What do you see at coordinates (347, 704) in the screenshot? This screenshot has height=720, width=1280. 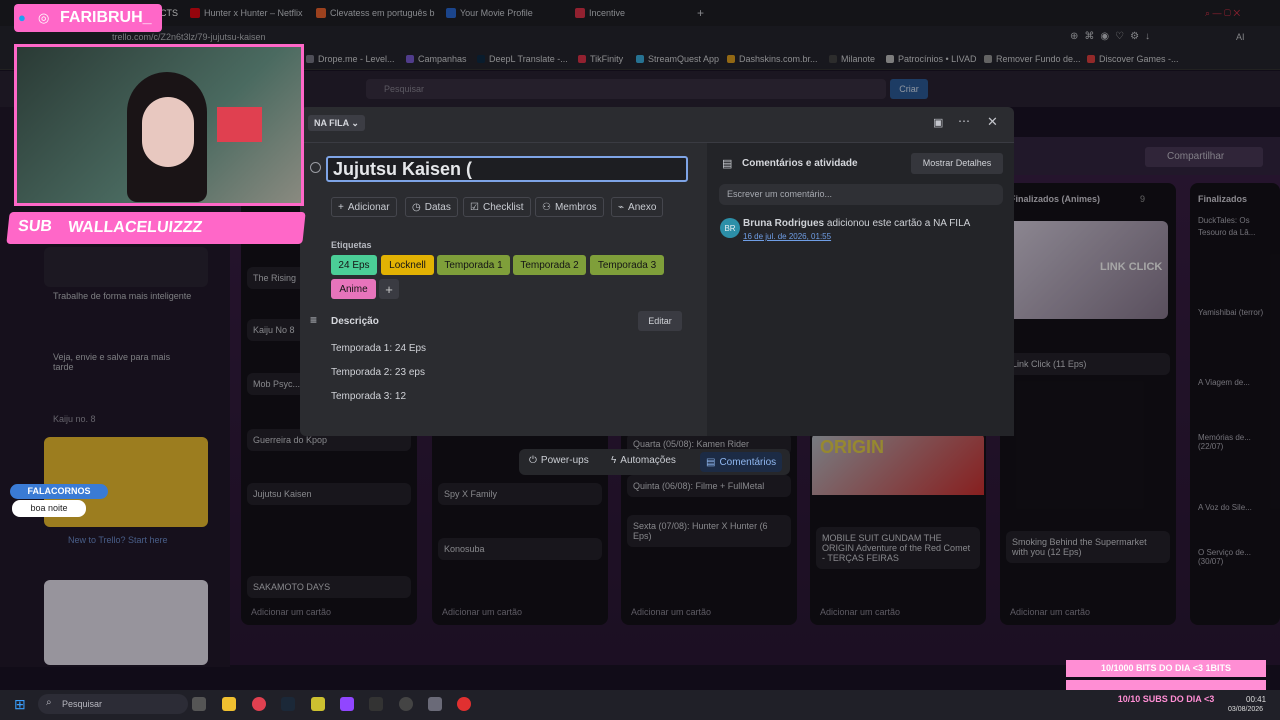 I see `twitch-icon` at bounding box center [347, 704].